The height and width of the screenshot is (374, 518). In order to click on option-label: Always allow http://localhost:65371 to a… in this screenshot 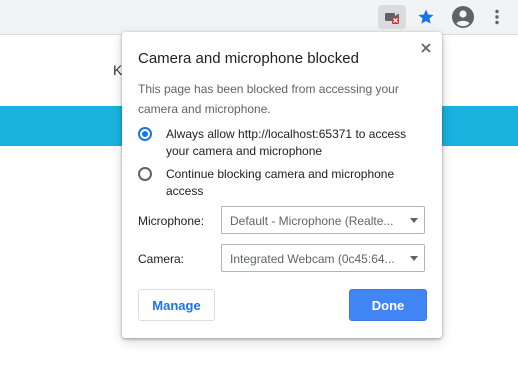, I will do `click(286, 142)`.